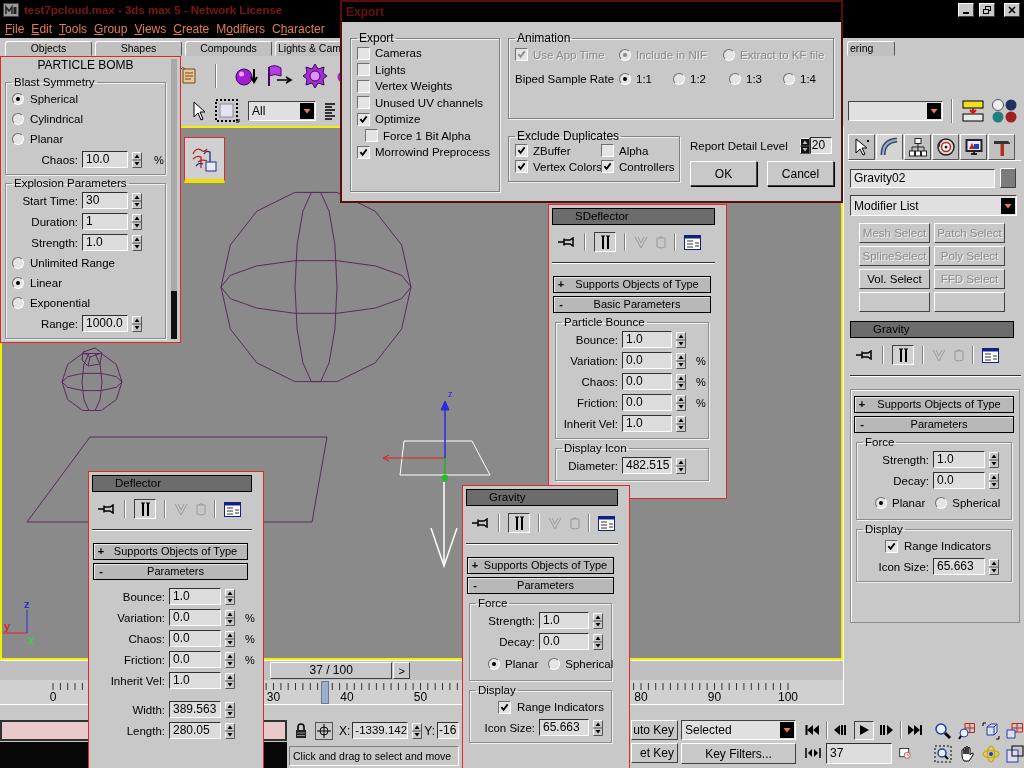 This screenshot has width=1024, height=768. Describe the element at coordinates (316, 287) in the screenshot. I see `sphere-wireframe` at that location.